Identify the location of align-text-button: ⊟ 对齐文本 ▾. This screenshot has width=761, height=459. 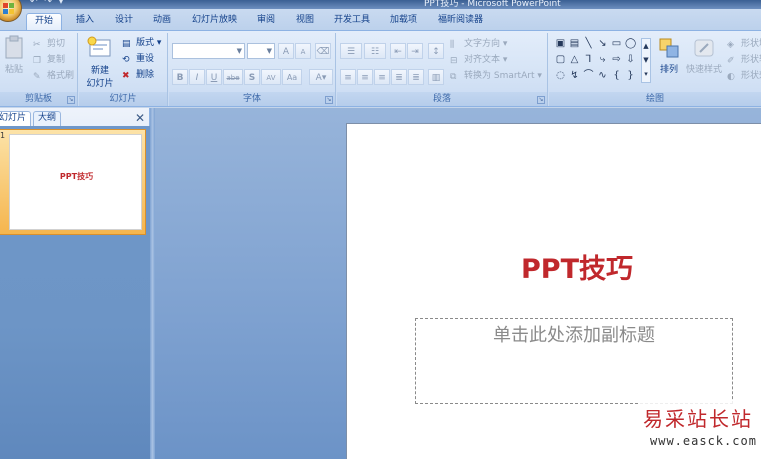
(478, 60).